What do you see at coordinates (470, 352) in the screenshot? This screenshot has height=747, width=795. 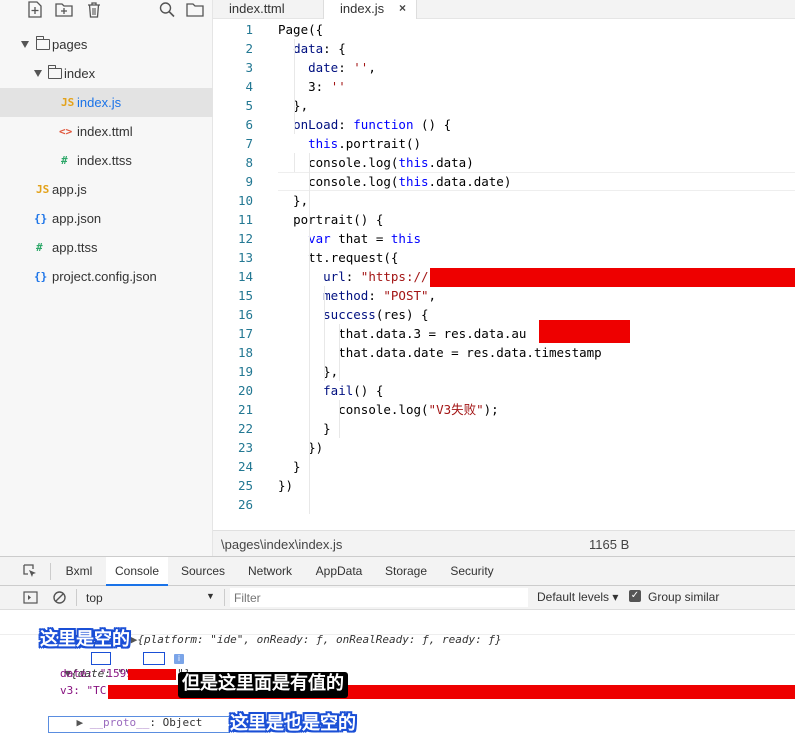 I see `code-line: that.data.date = res.data.timestamp` at bounding box center [470, 352].